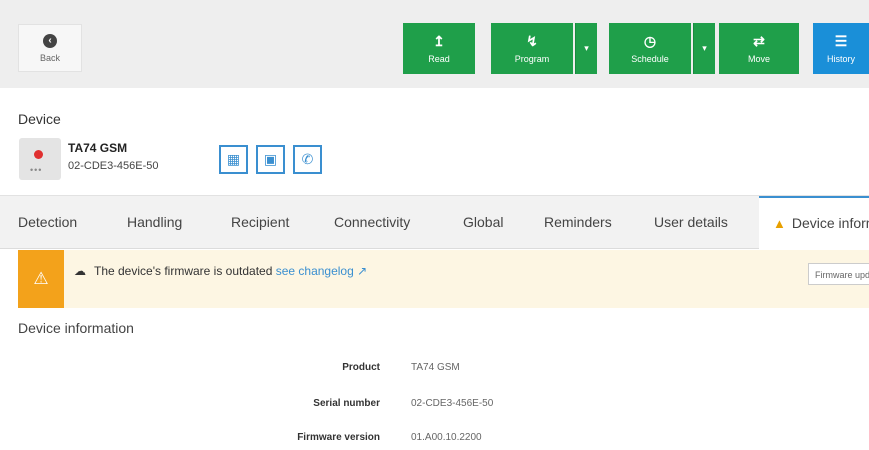  I want to click on warning-icon: ⚠, so click(41, 279).